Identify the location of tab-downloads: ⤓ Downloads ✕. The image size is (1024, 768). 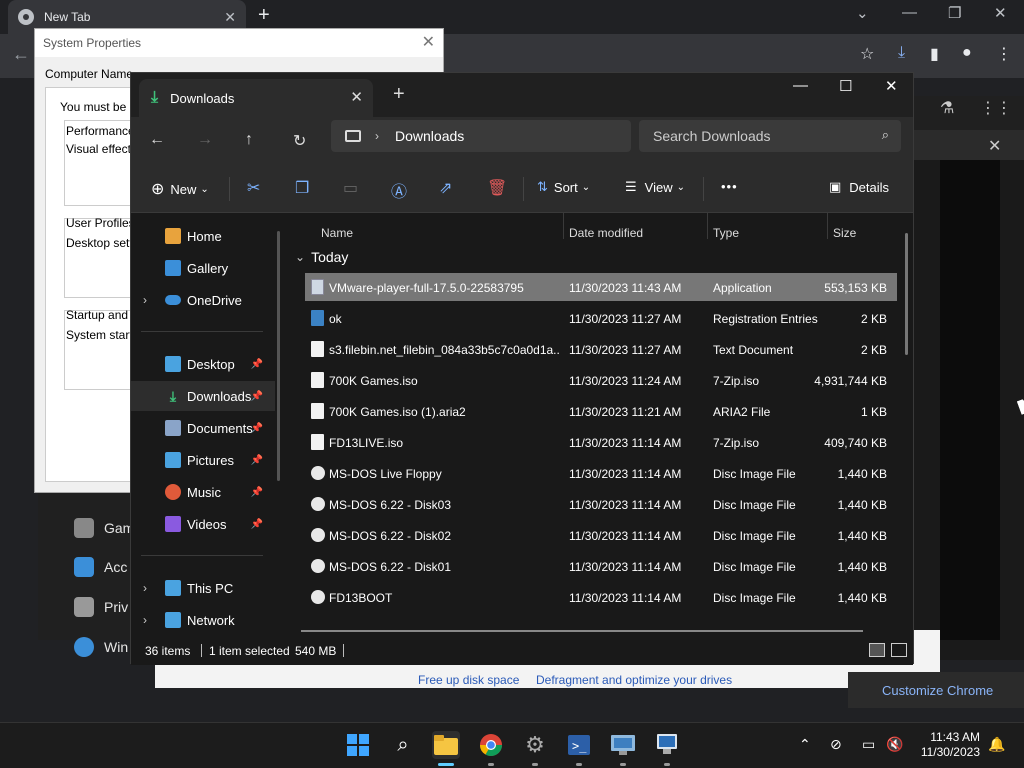
(256, 98).